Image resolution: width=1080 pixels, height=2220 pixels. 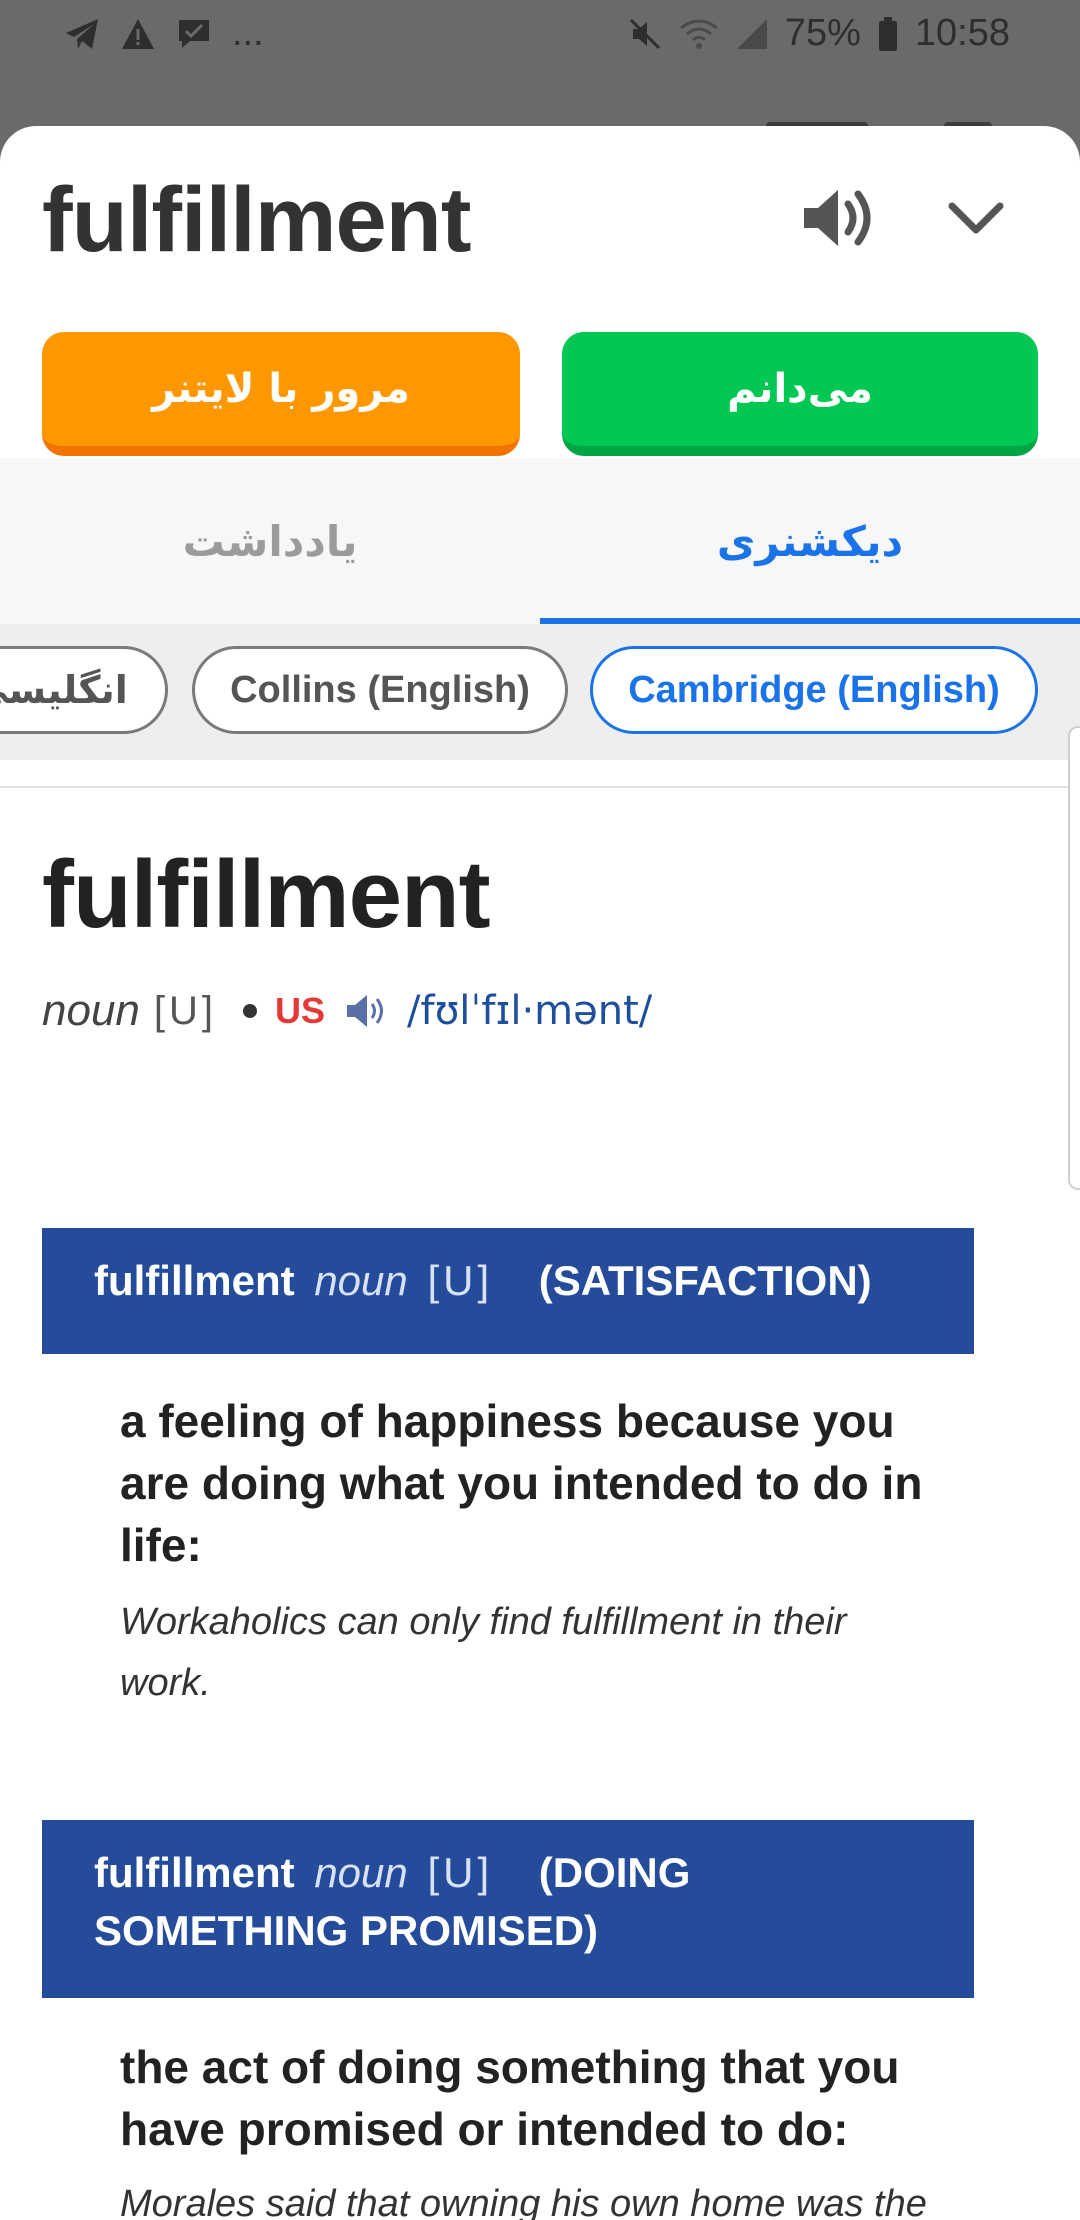 I want to click on region-label: US, so click(x=300, y=1010).